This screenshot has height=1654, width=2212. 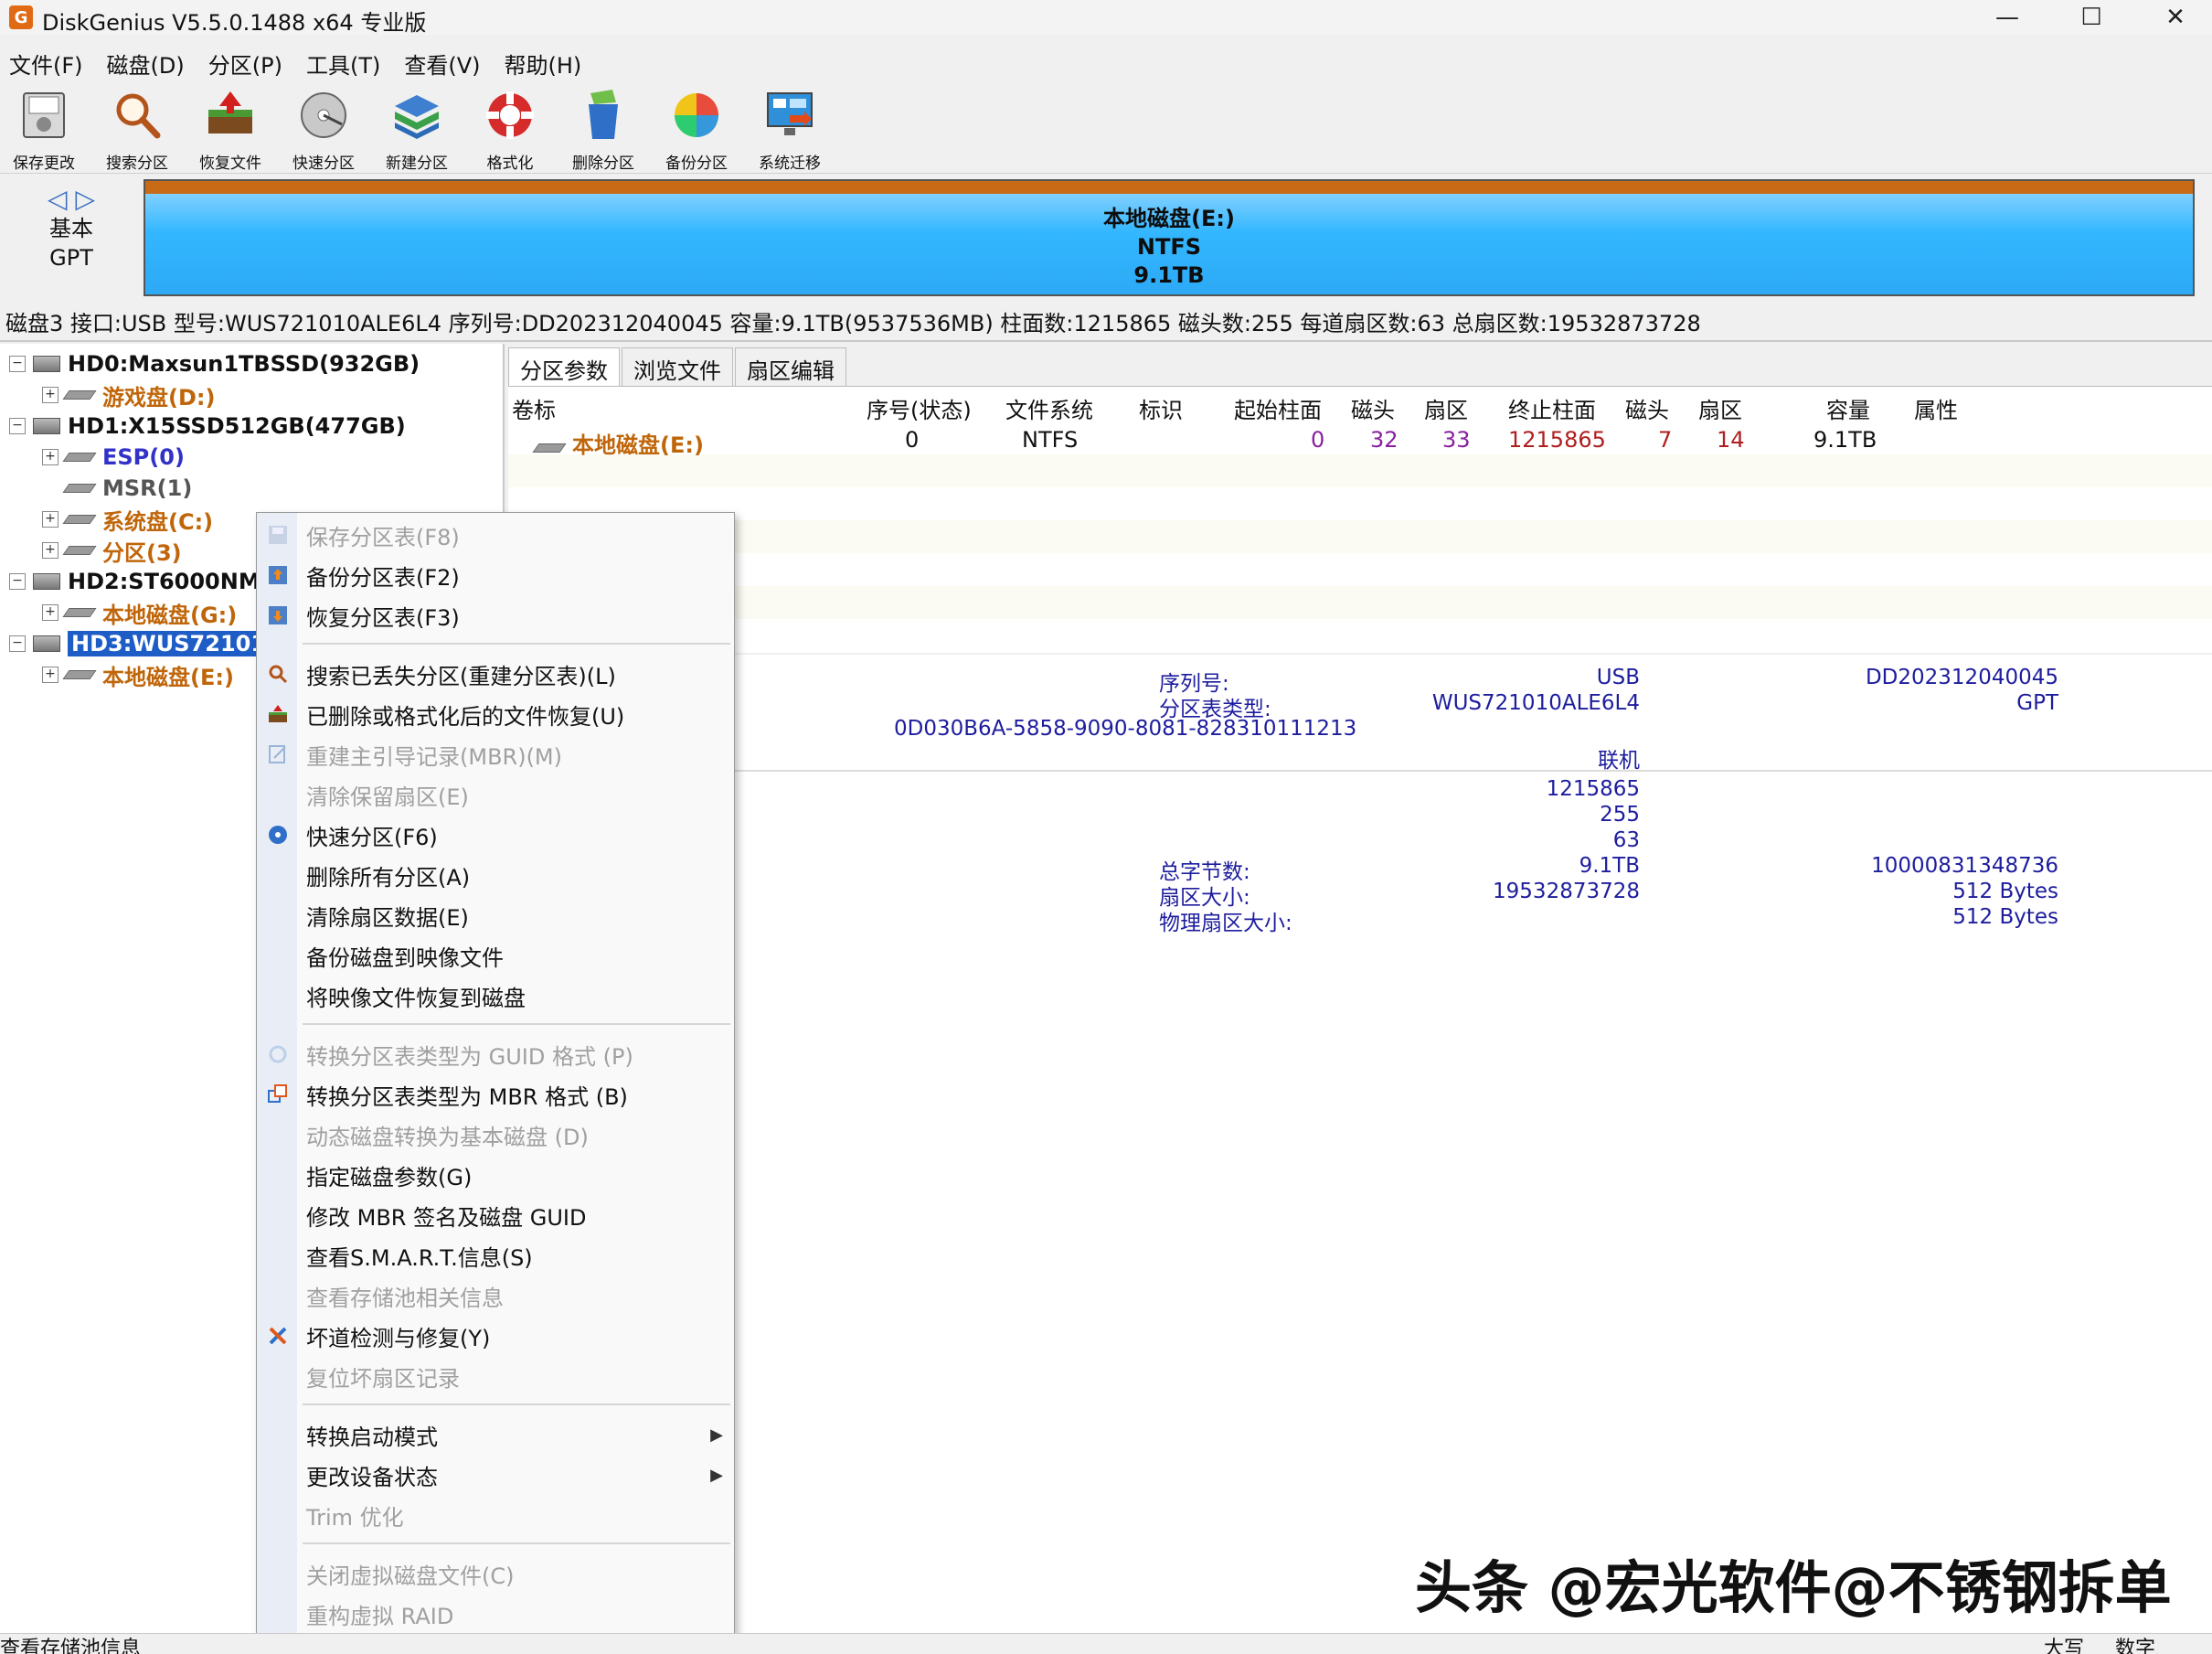 What do you see at coordinates (127, 520) in the screenshot?
I see `tree-partition-c: + 系统盘(C:)` at bounding box center [127, 520].